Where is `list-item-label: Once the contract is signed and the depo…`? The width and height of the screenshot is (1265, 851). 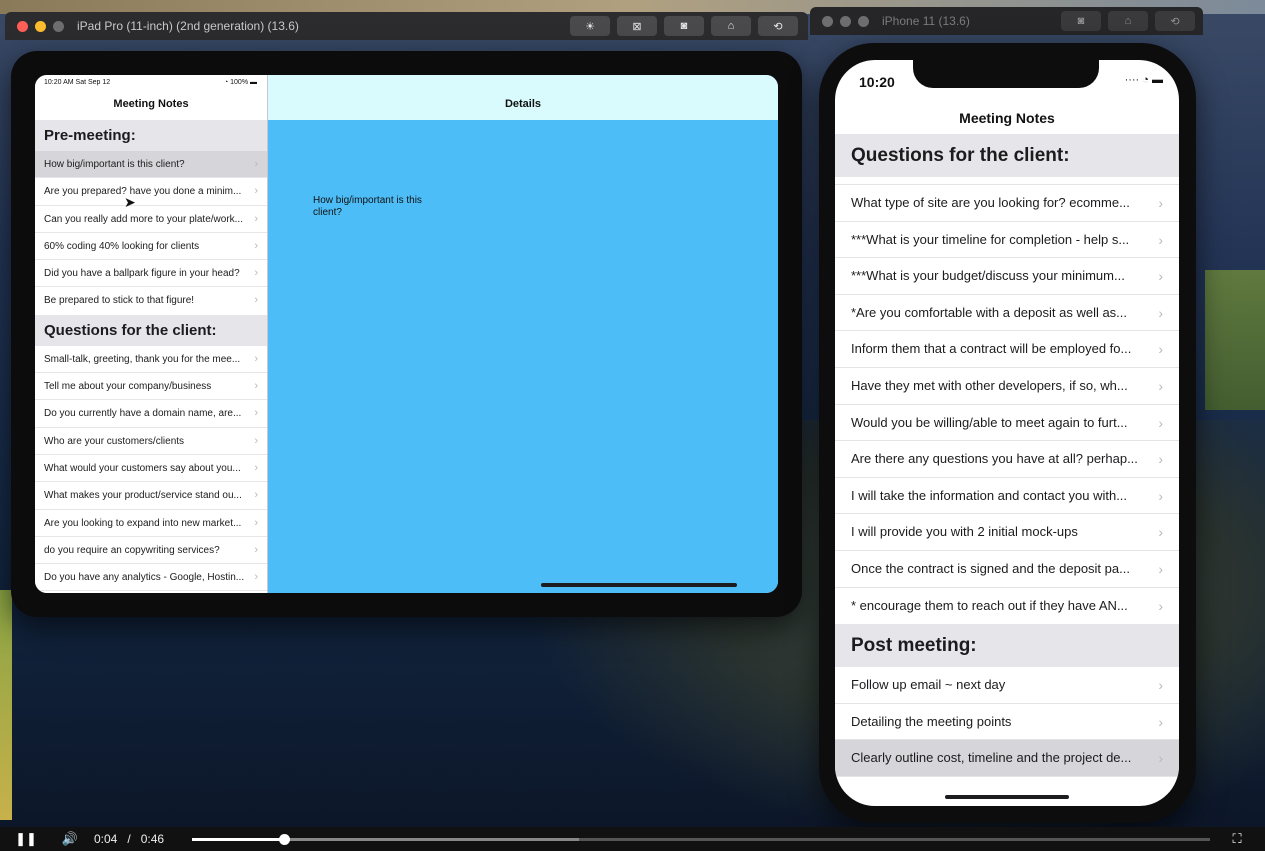 list-item-label: Once the contract is signed and the depo… is located at coordinates (990, 568).